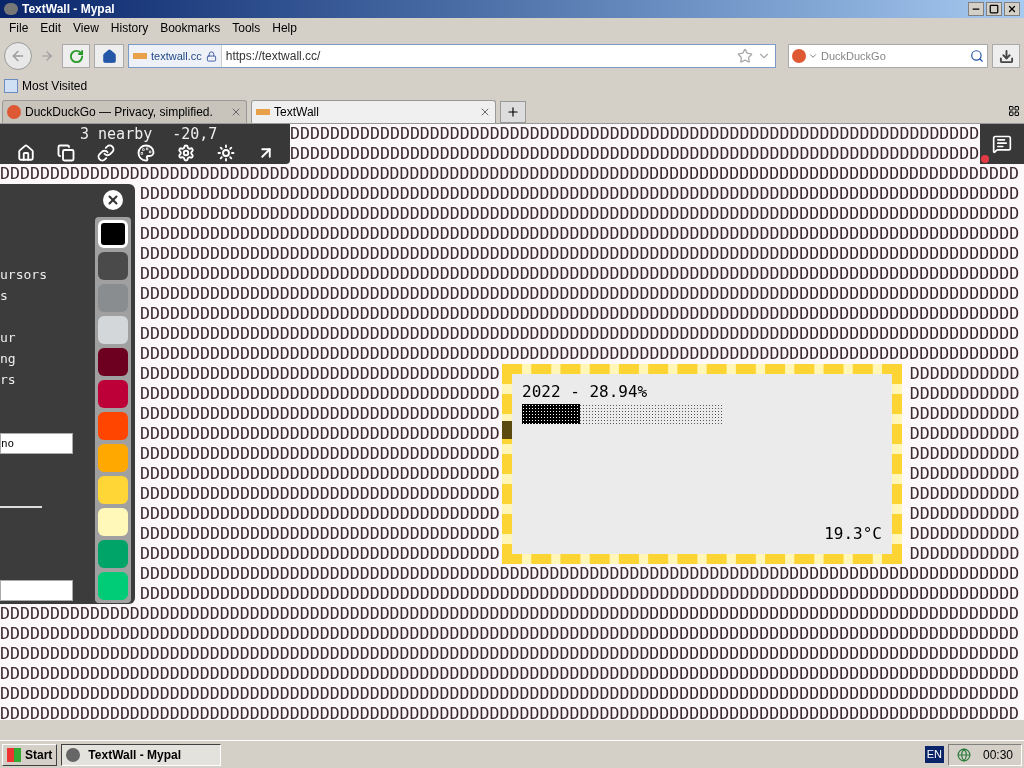 This screenshot has width=1024, height=768. I want to click on link-button, so click(106, 153).